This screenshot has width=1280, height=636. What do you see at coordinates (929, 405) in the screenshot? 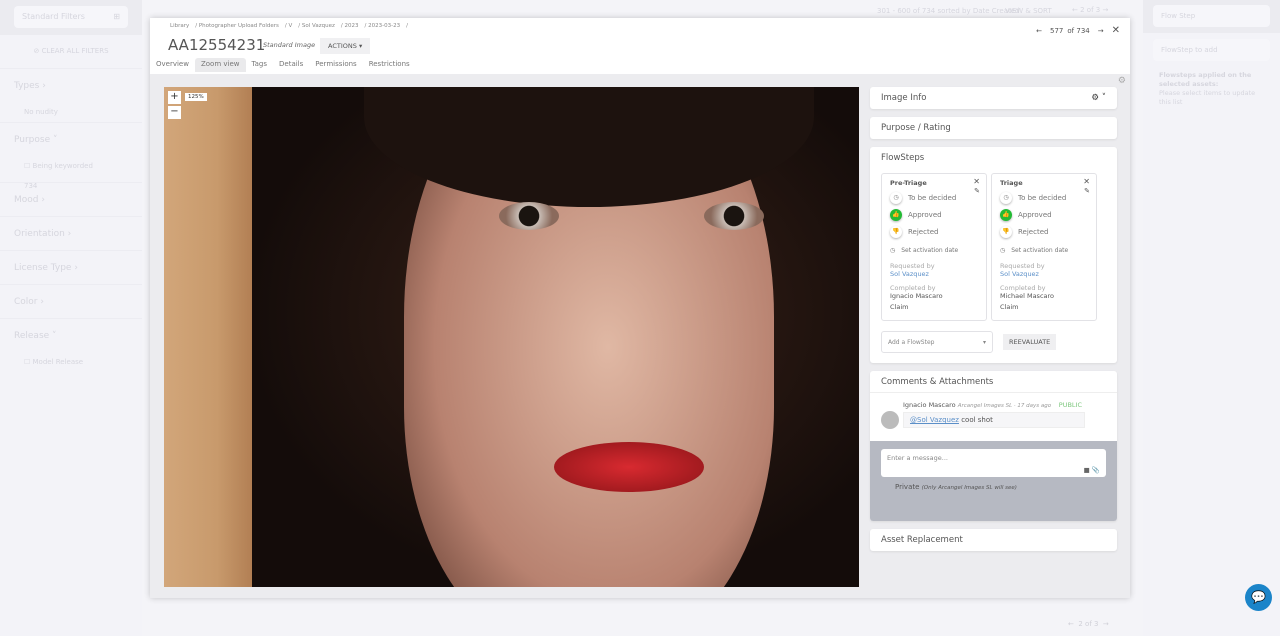
I see `comment-author: Ignacio Mascaro` at bounding box center [929, 405].